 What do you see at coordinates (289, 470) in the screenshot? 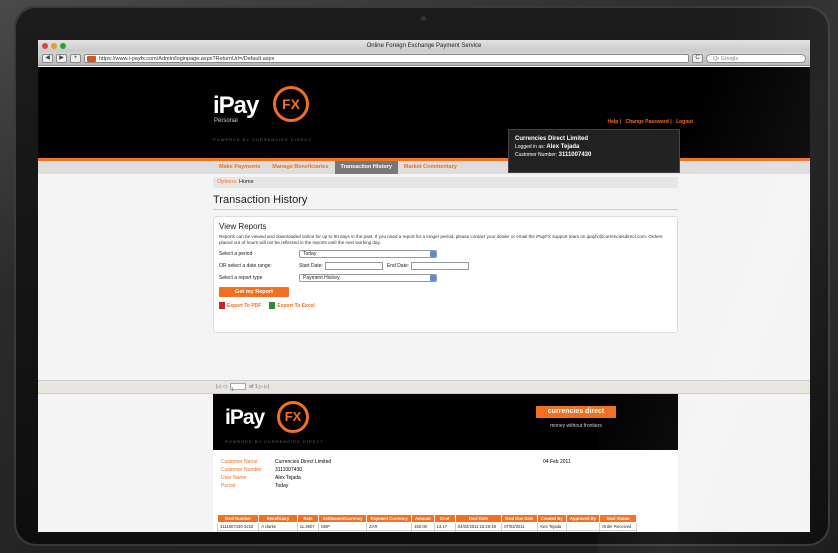
I see `report-customer-number: 3111007430` at bounding box center [289, 470].